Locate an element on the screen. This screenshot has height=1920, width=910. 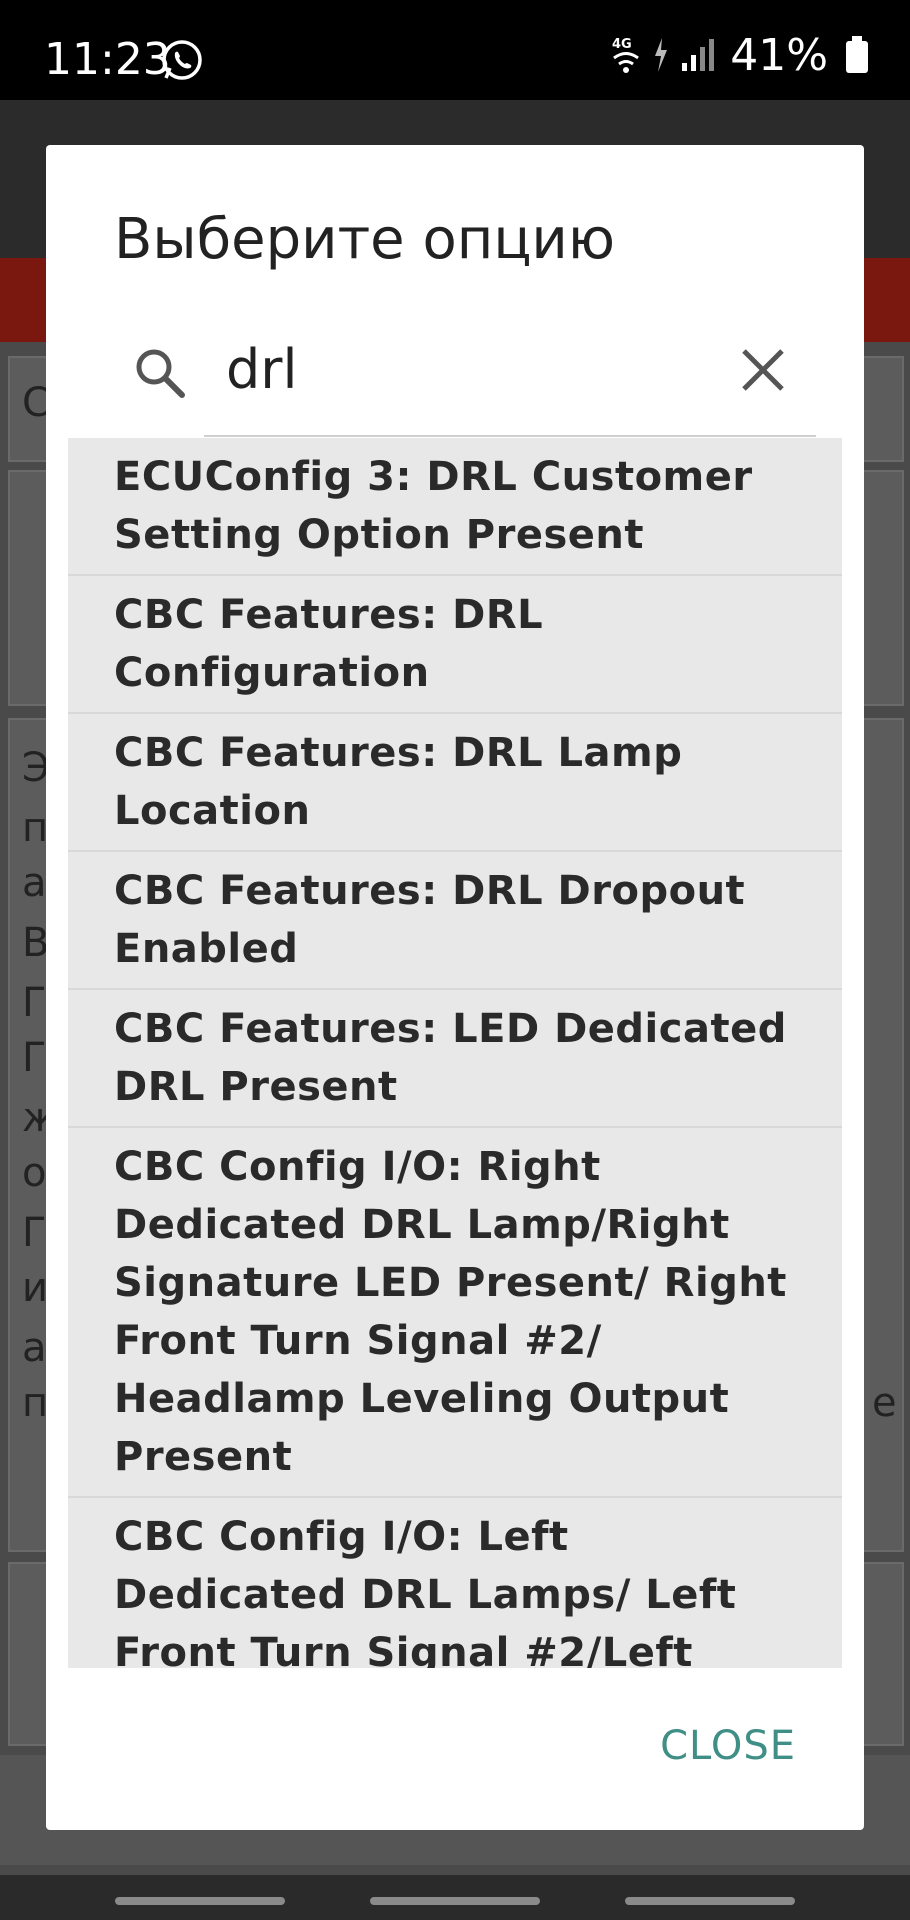
background-text: и is located at coordinates (35, 1288).